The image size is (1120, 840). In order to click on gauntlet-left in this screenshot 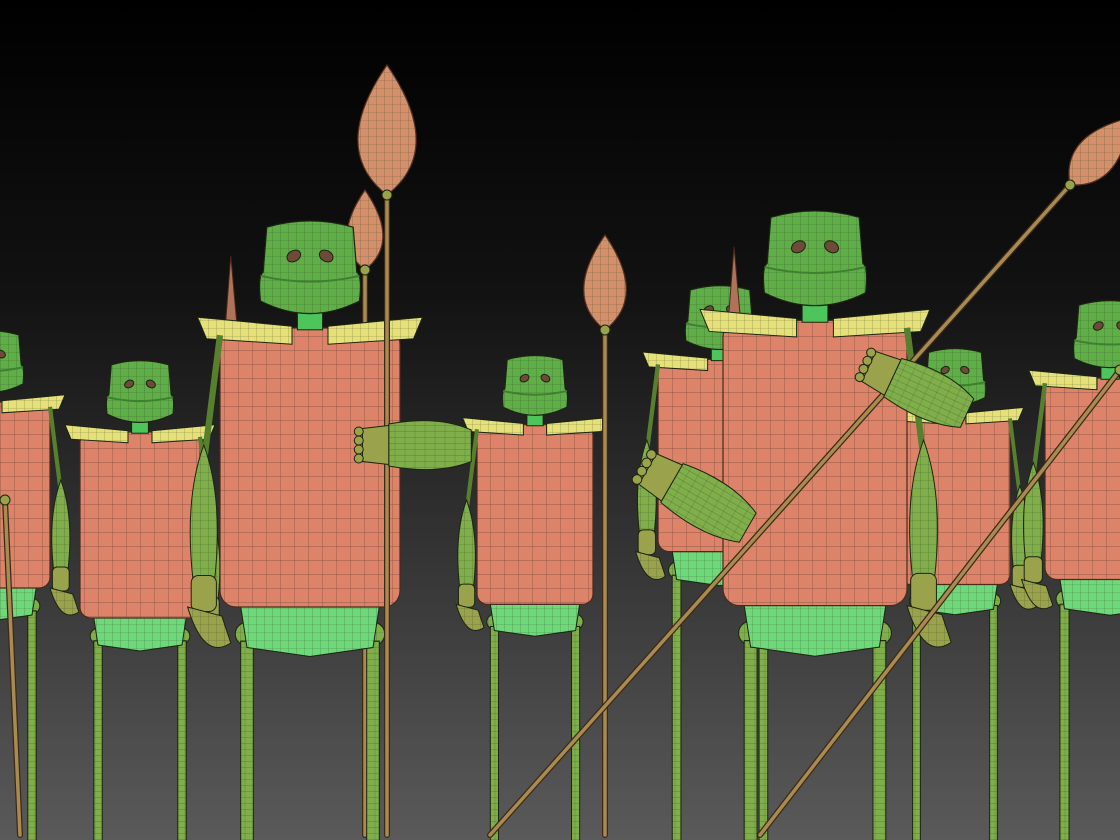, I will do `click(412, 445)`.